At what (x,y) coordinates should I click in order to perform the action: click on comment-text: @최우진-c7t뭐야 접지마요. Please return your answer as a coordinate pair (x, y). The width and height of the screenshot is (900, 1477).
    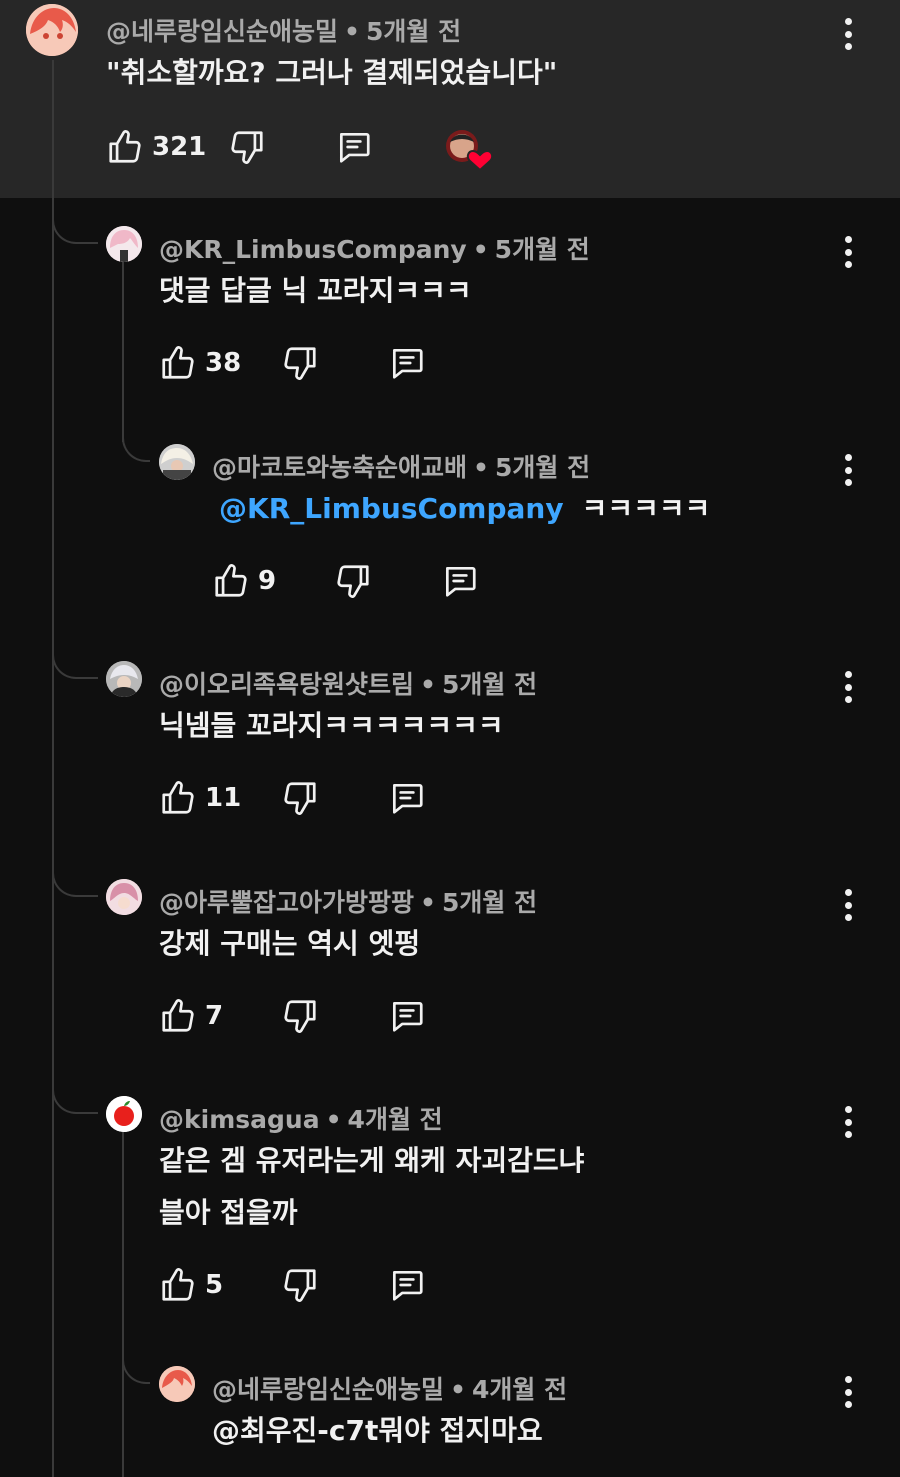
    Looking at the image, I should click on (377, 1430).